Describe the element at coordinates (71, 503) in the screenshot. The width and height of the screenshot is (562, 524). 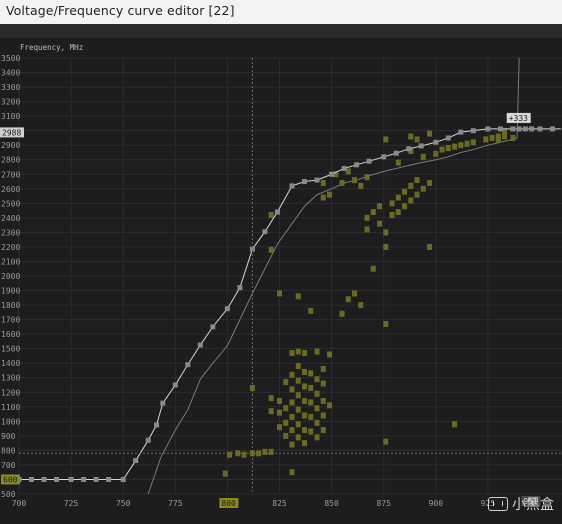
I see `x-tick-label: 725` at that location.